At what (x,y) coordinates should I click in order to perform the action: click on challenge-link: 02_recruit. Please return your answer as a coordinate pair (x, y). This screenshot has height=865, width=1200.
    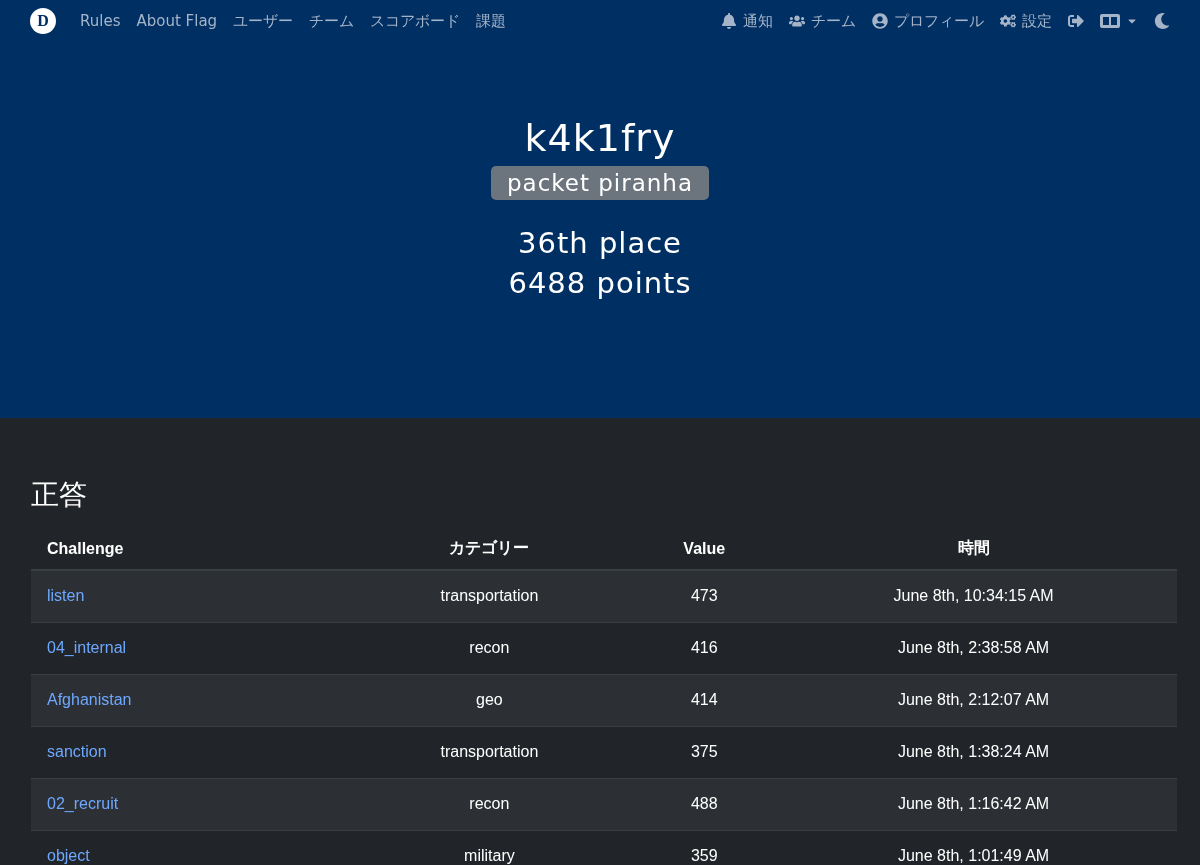
    Looking at the image, I should click on (83, 803).